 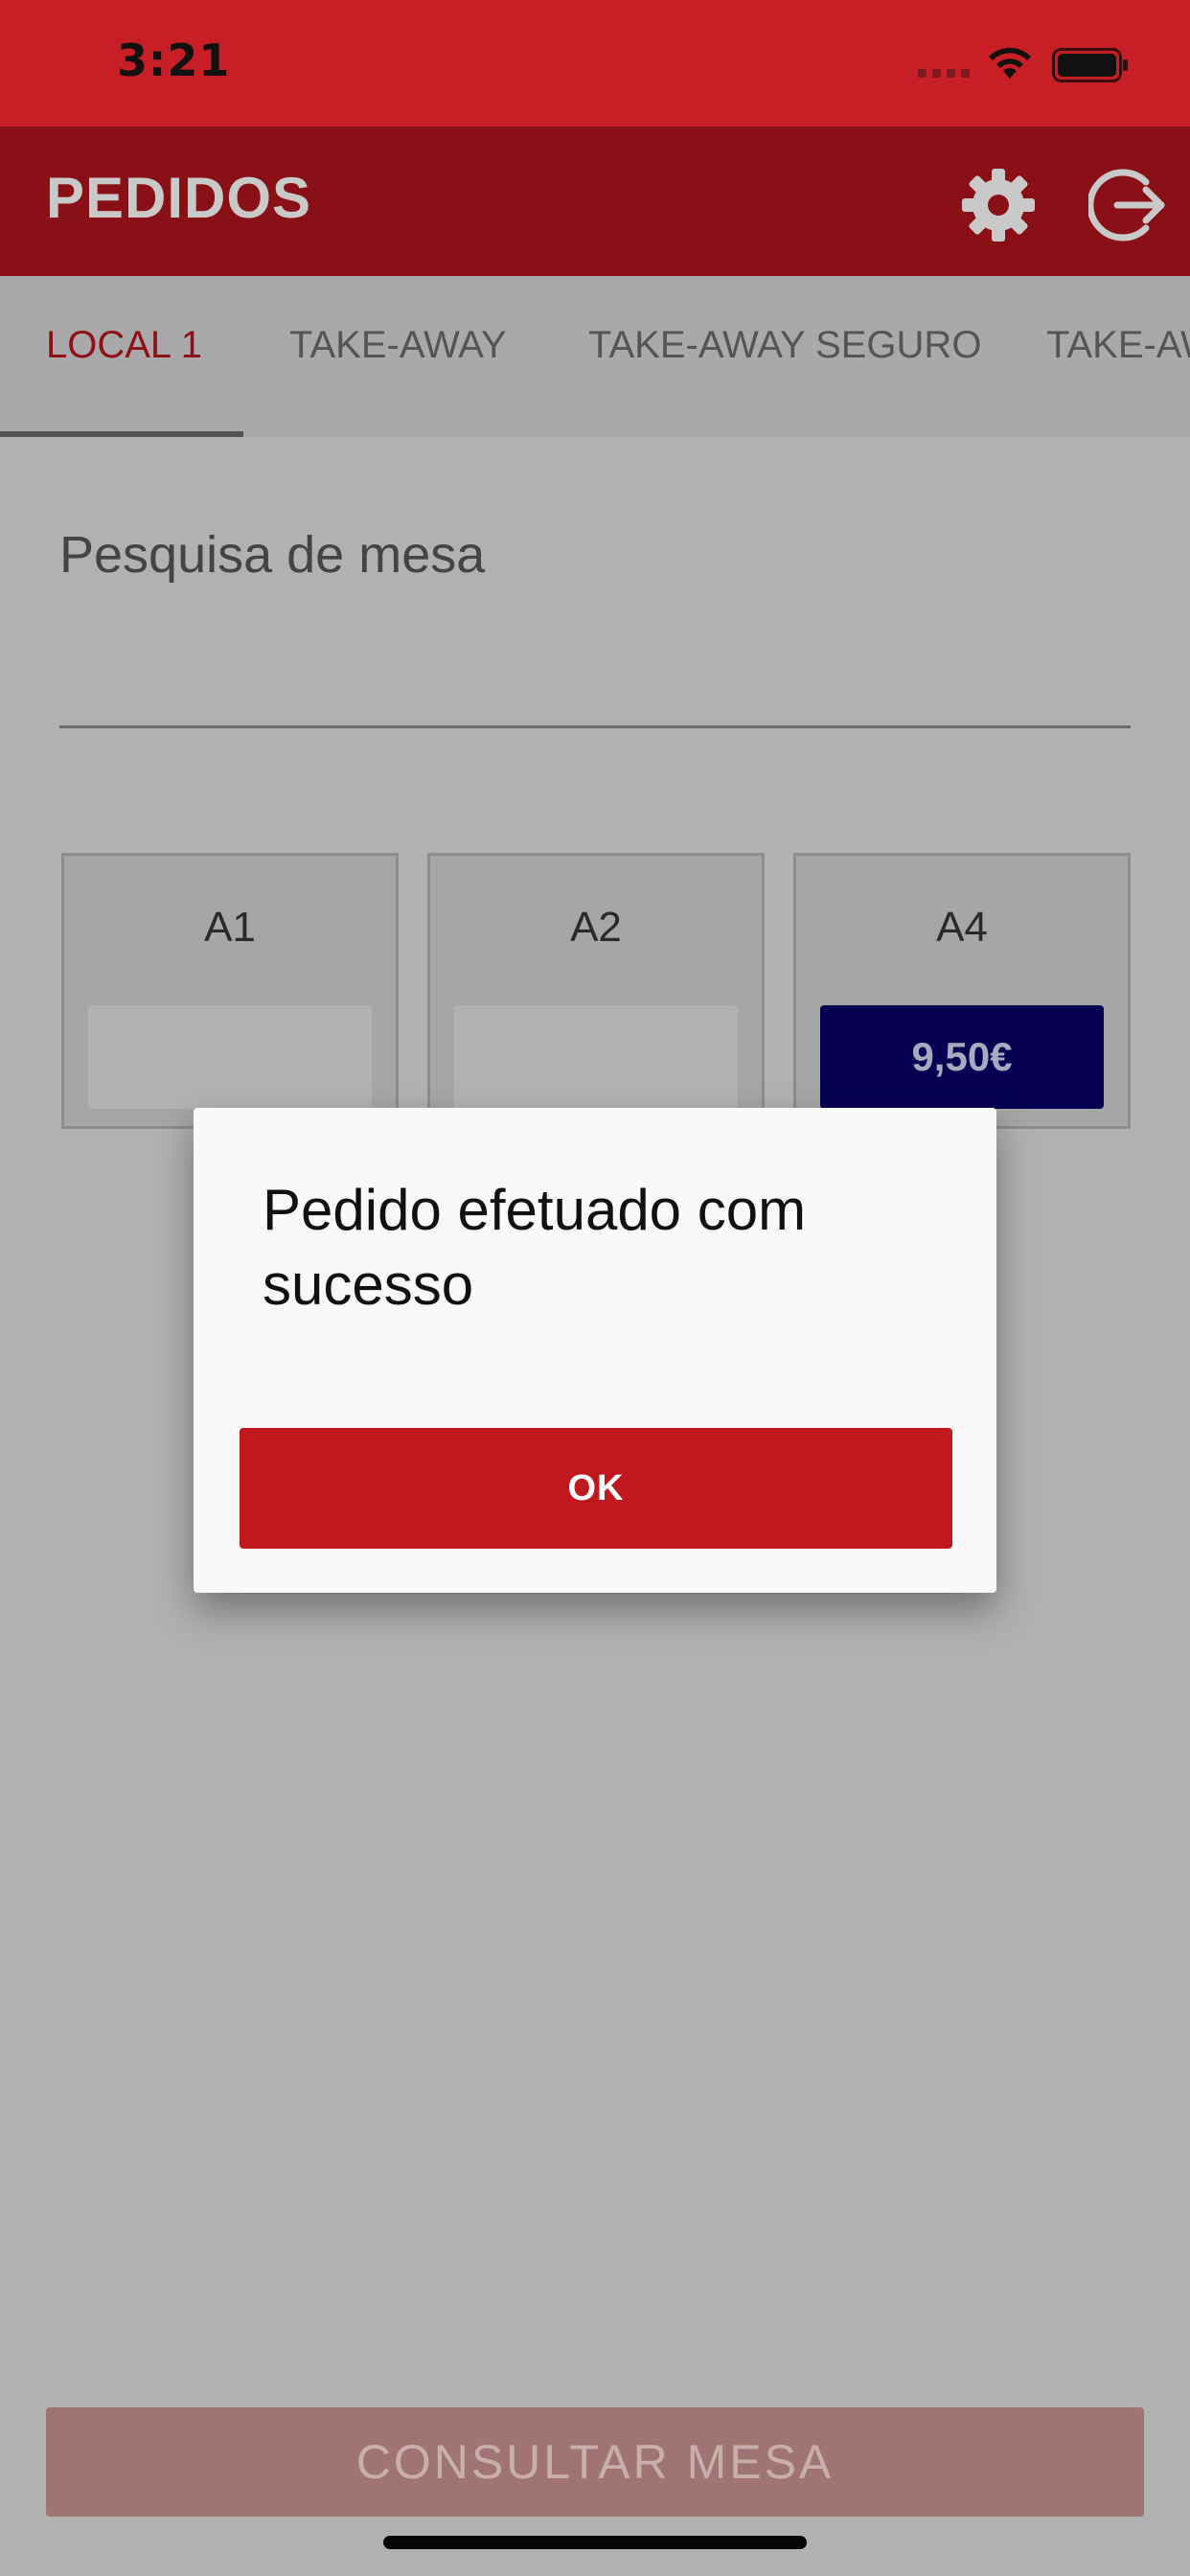 What do you see at coordinates (962, 927) in the screenshot?
I see `table-name: A4` at bounding box center [962, 927].